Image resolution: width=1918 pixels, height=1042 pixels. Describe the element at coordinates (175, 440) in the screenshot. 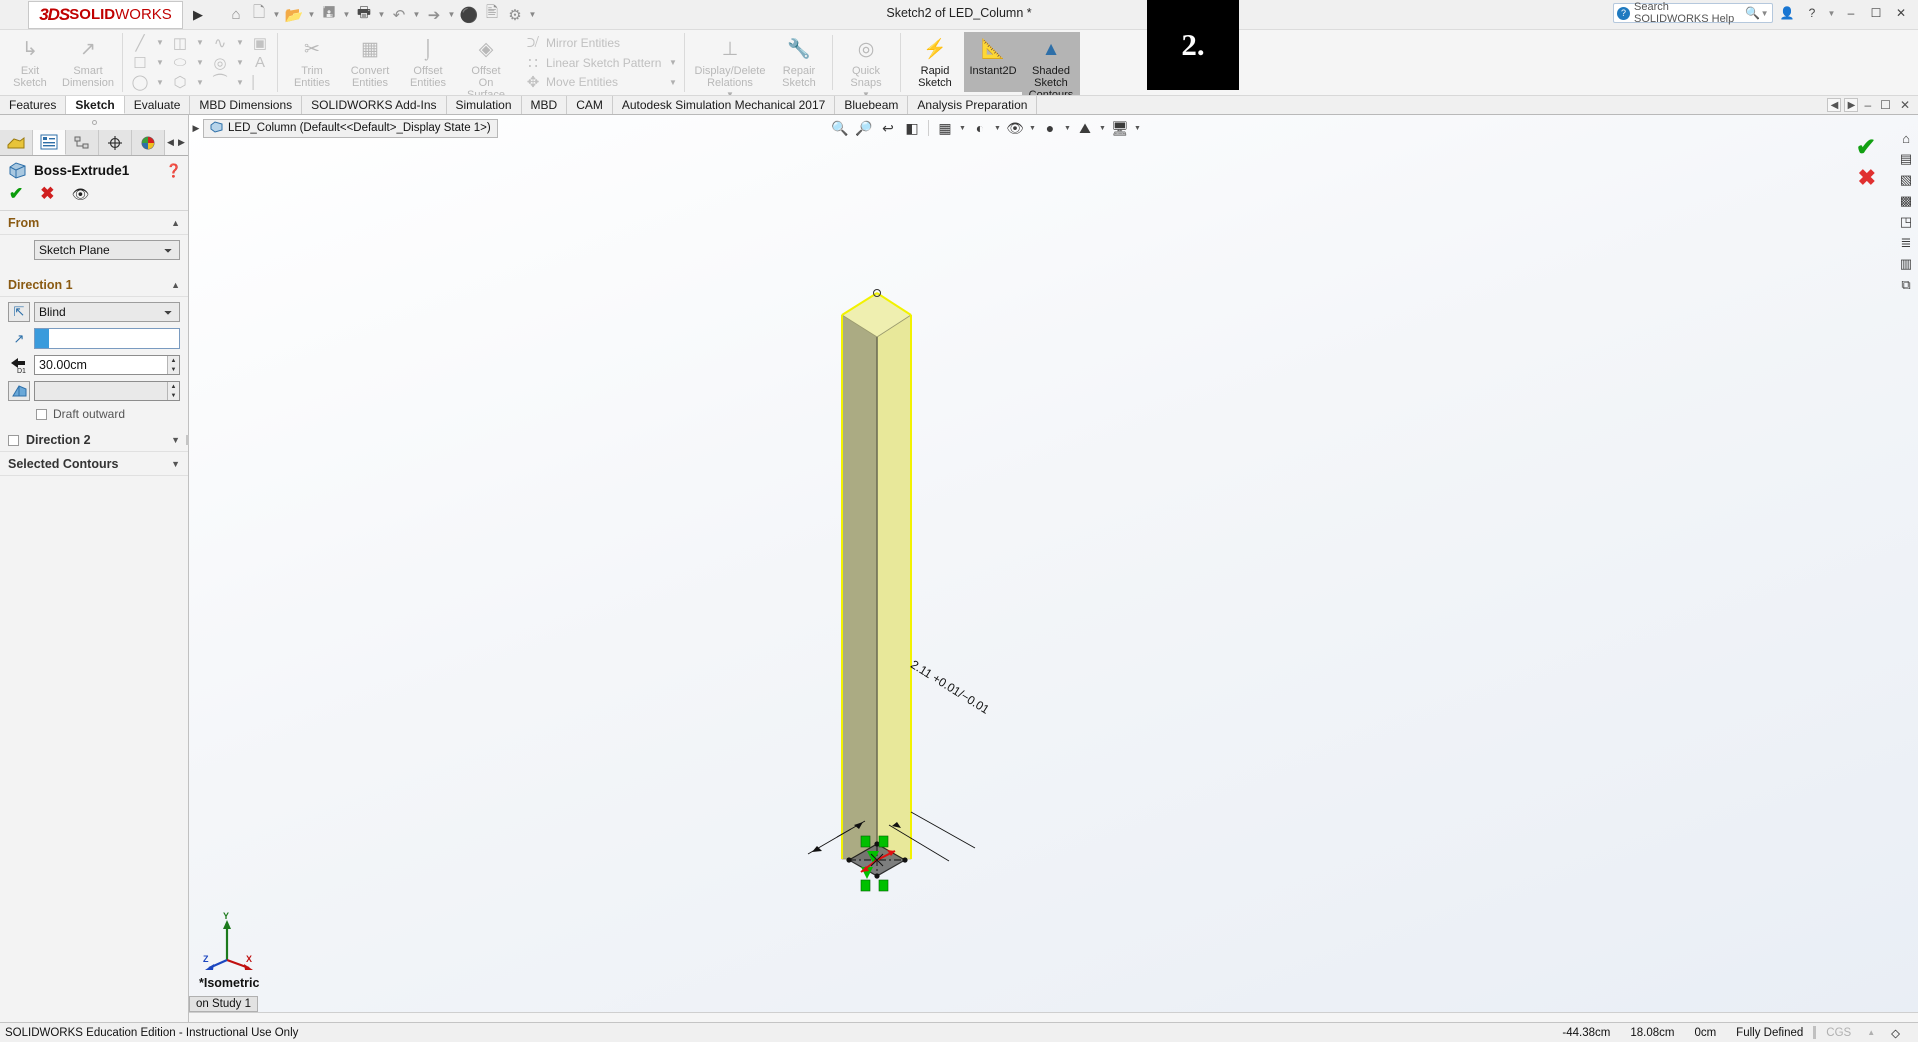

I see `direction2-chevron-down-icon: ▼` at that location.